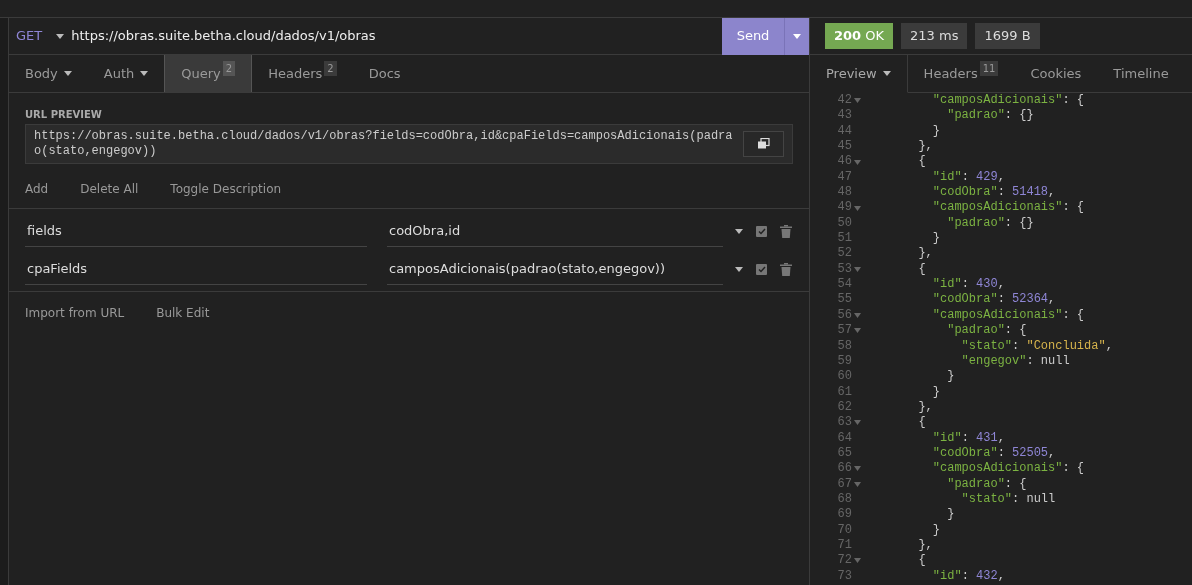 This screenshot has height=585, width=1192. Describe the element at coordinates (183, 313) in the screenshot. I see `action-link: Bulk Edit` at that location.